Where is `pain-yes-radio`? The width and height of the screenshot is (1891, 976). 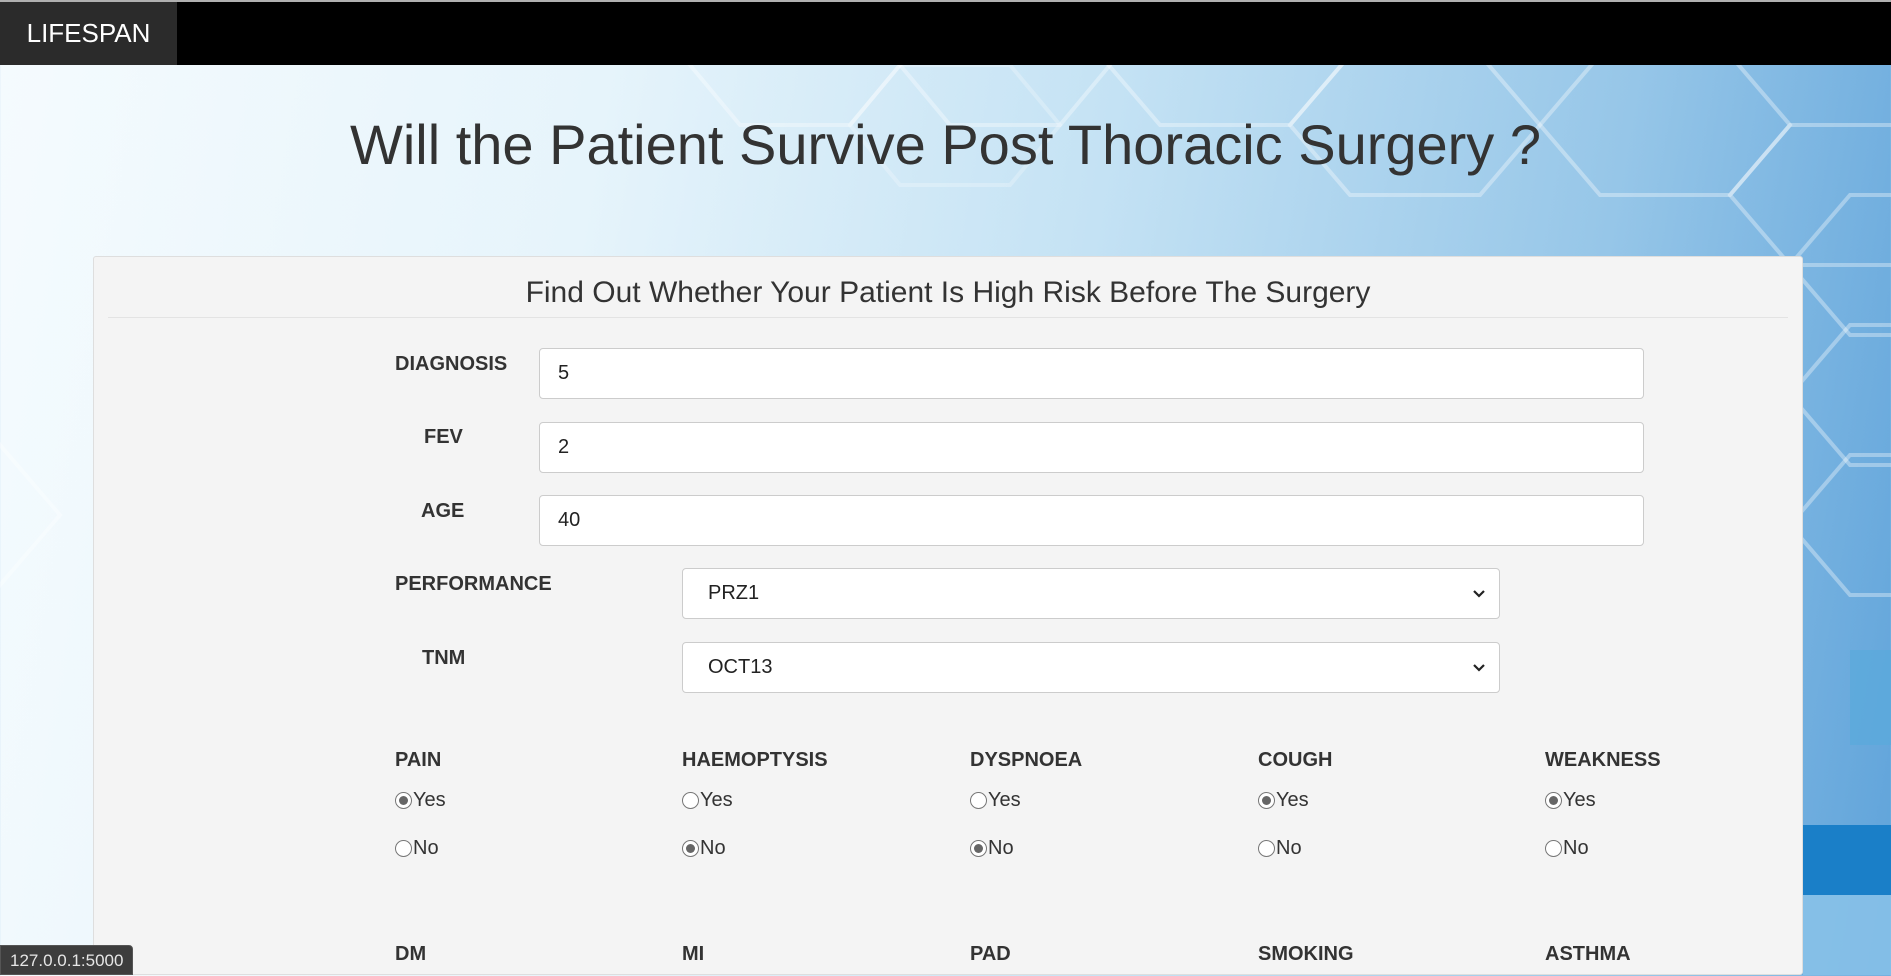 pain-yes-radio is located at coordinates (403, 800).